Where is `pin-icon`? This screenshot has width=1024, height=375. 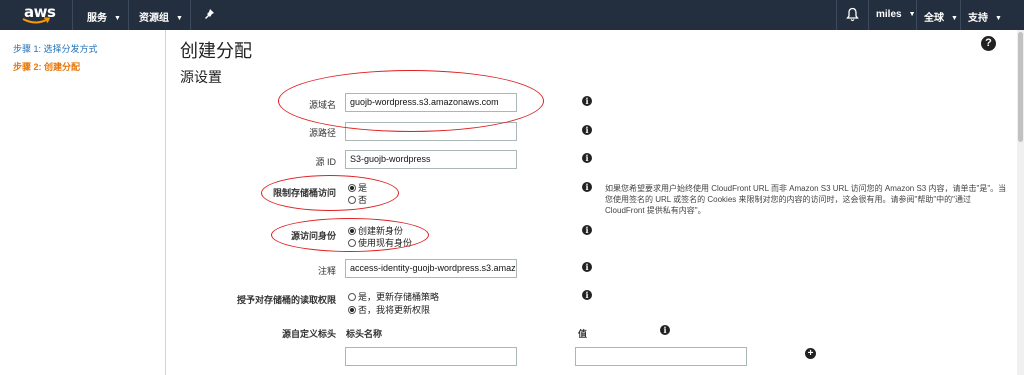 pin-icon is located at coordinates (209, 14).